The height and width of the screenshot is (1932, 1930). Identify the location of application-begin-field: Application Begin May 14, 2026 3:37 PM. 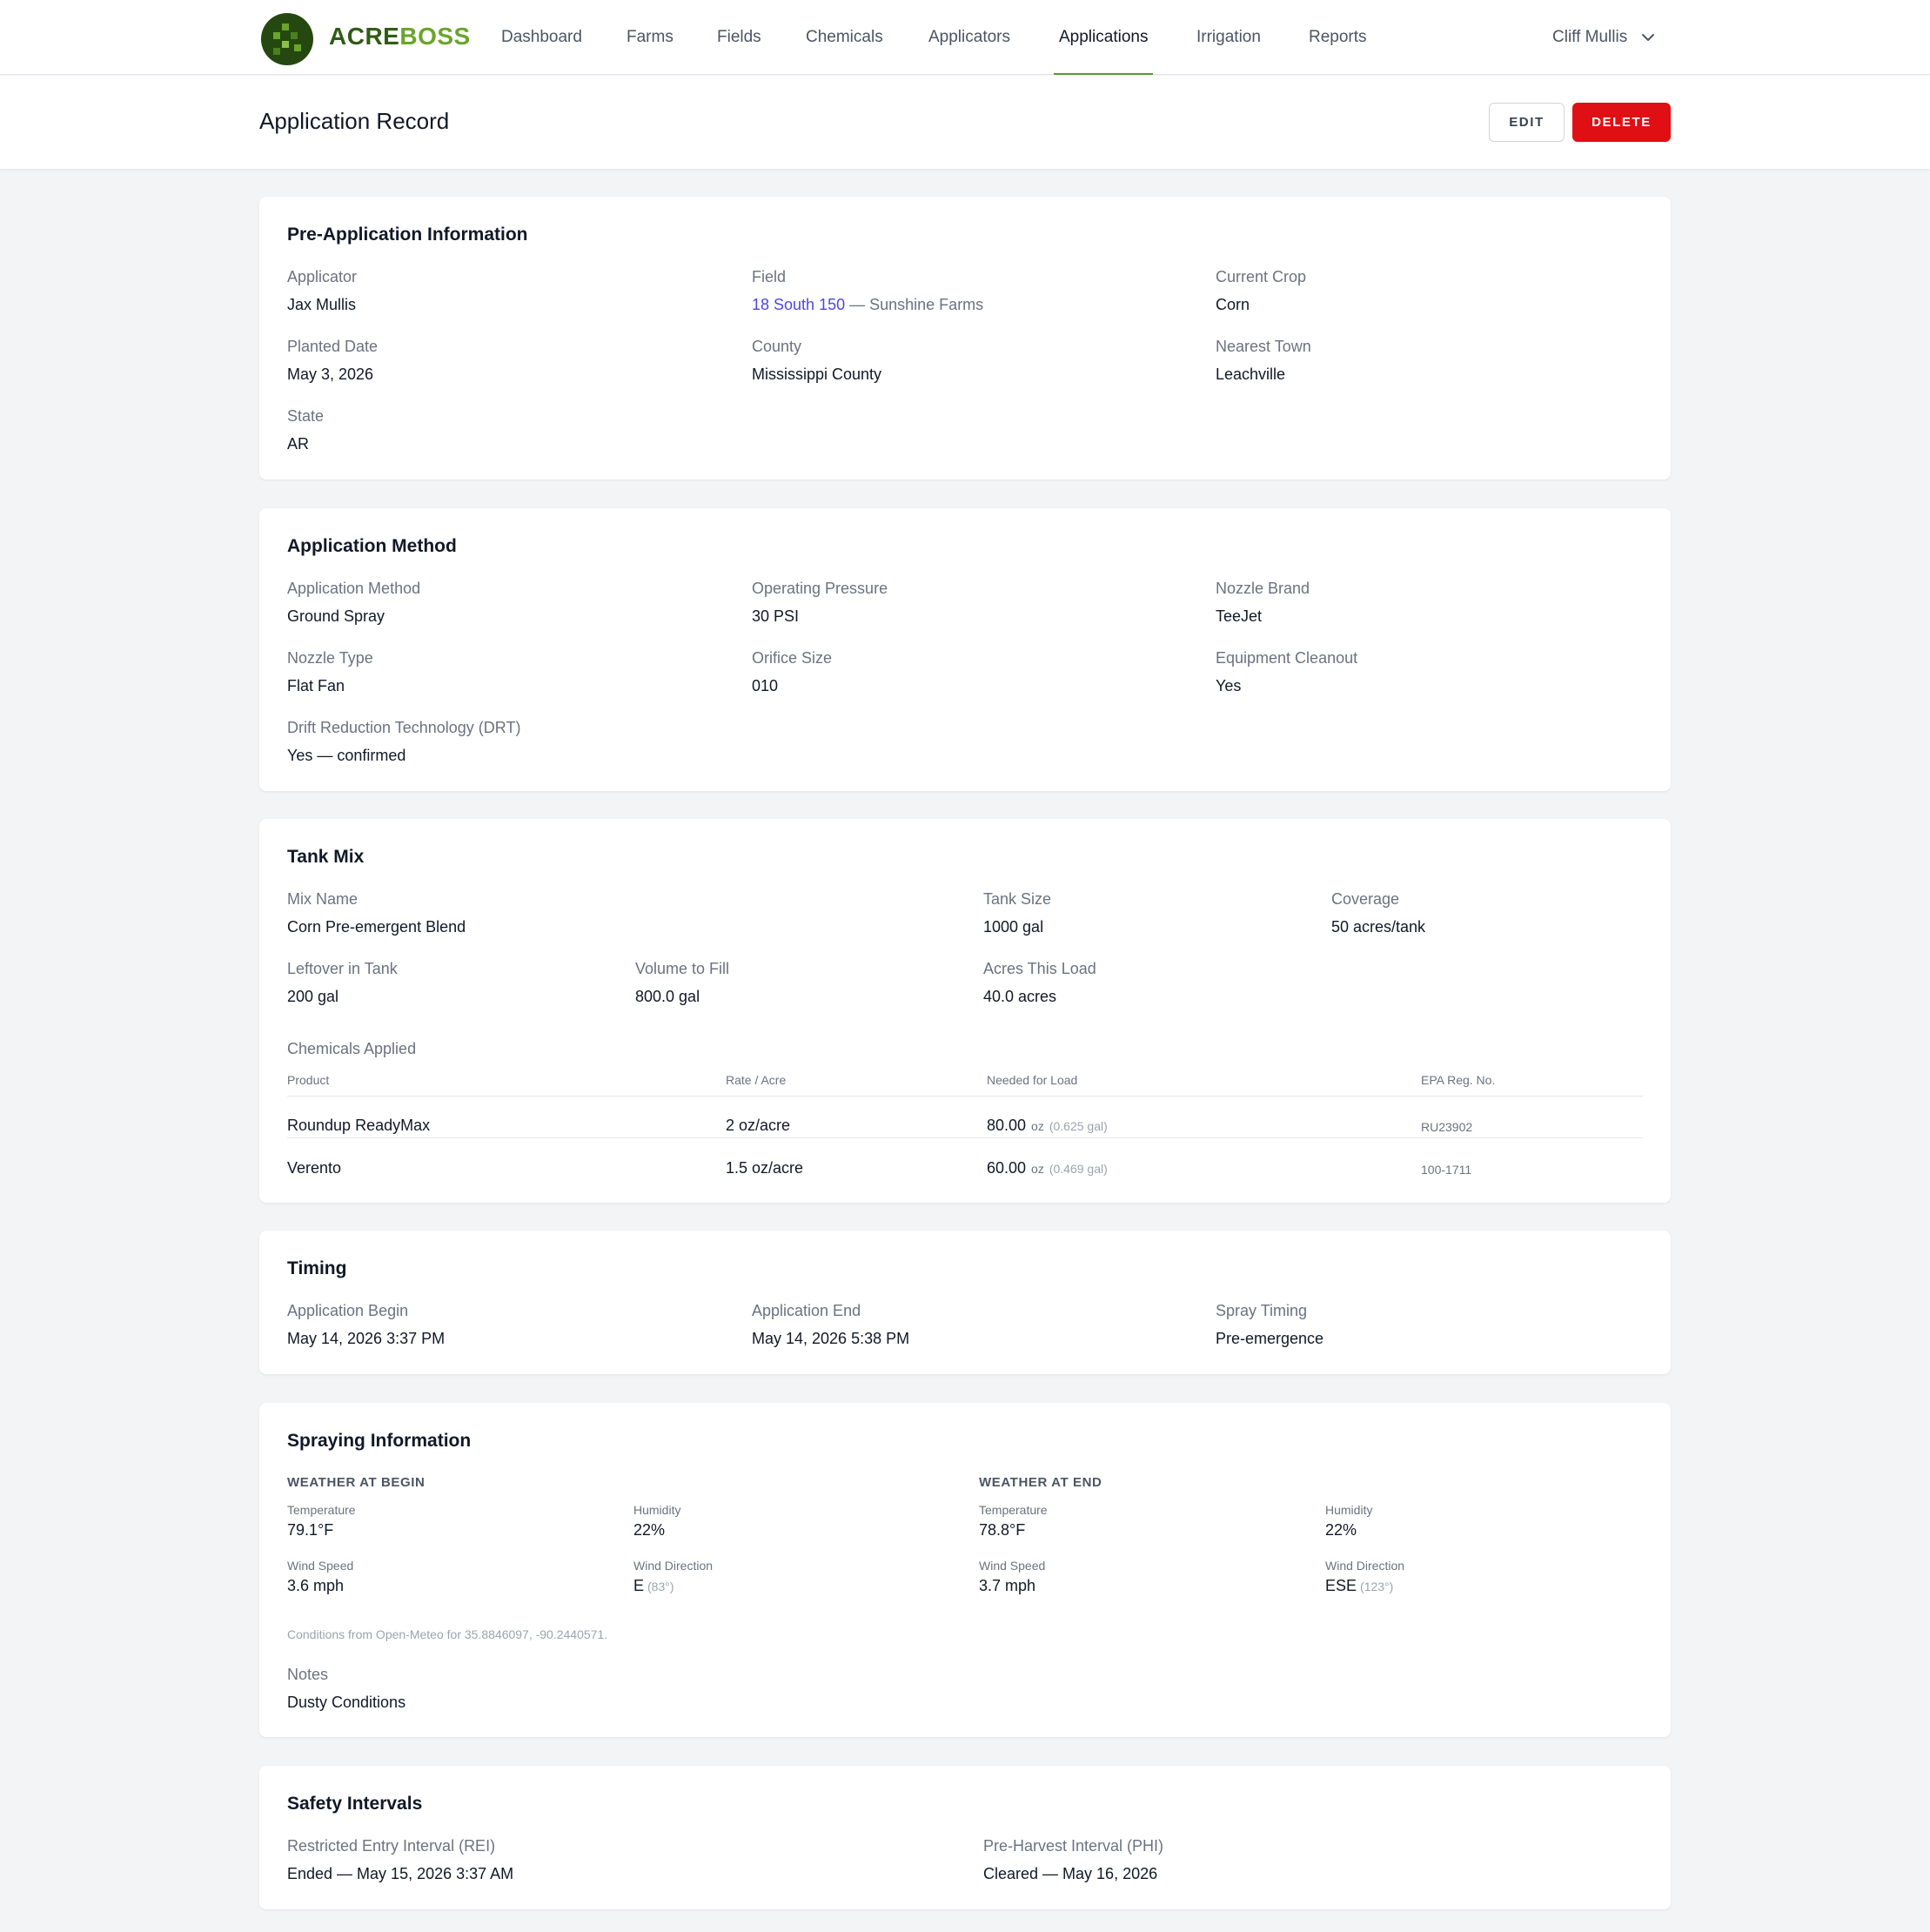
(366, 1324).